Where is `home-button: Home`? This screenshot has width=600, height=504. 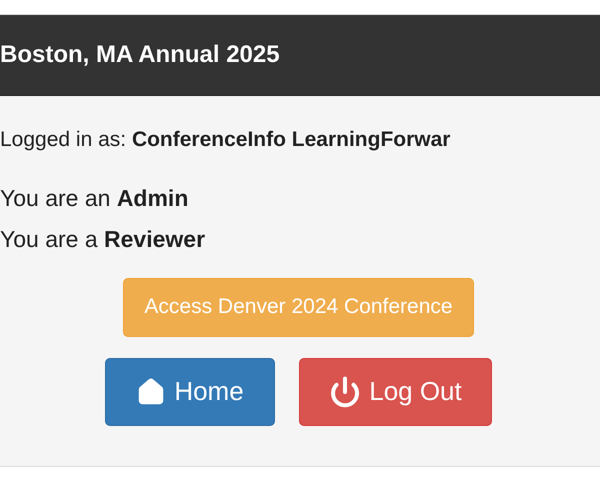 home-button: Home is located at coordinates (190, 392).